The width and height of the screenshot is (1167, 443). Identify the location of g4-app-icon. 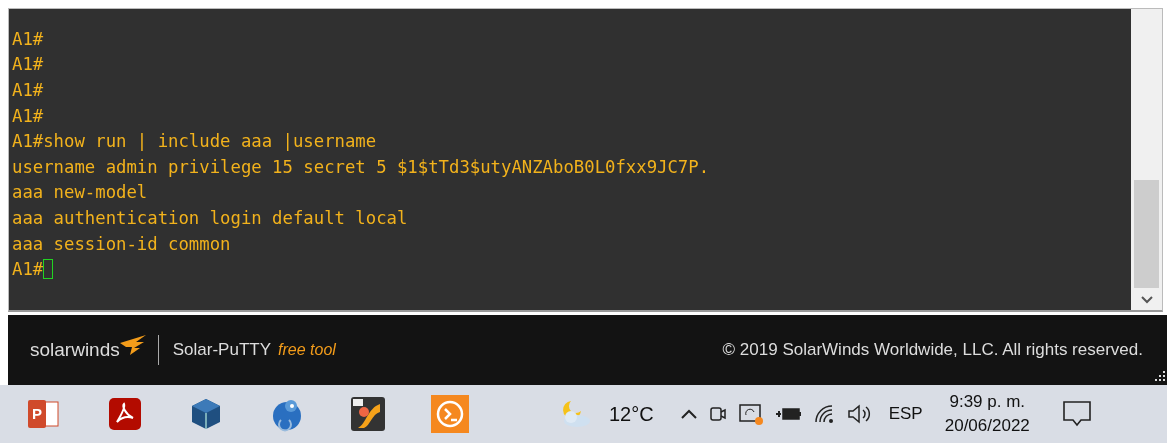
(368, 414).